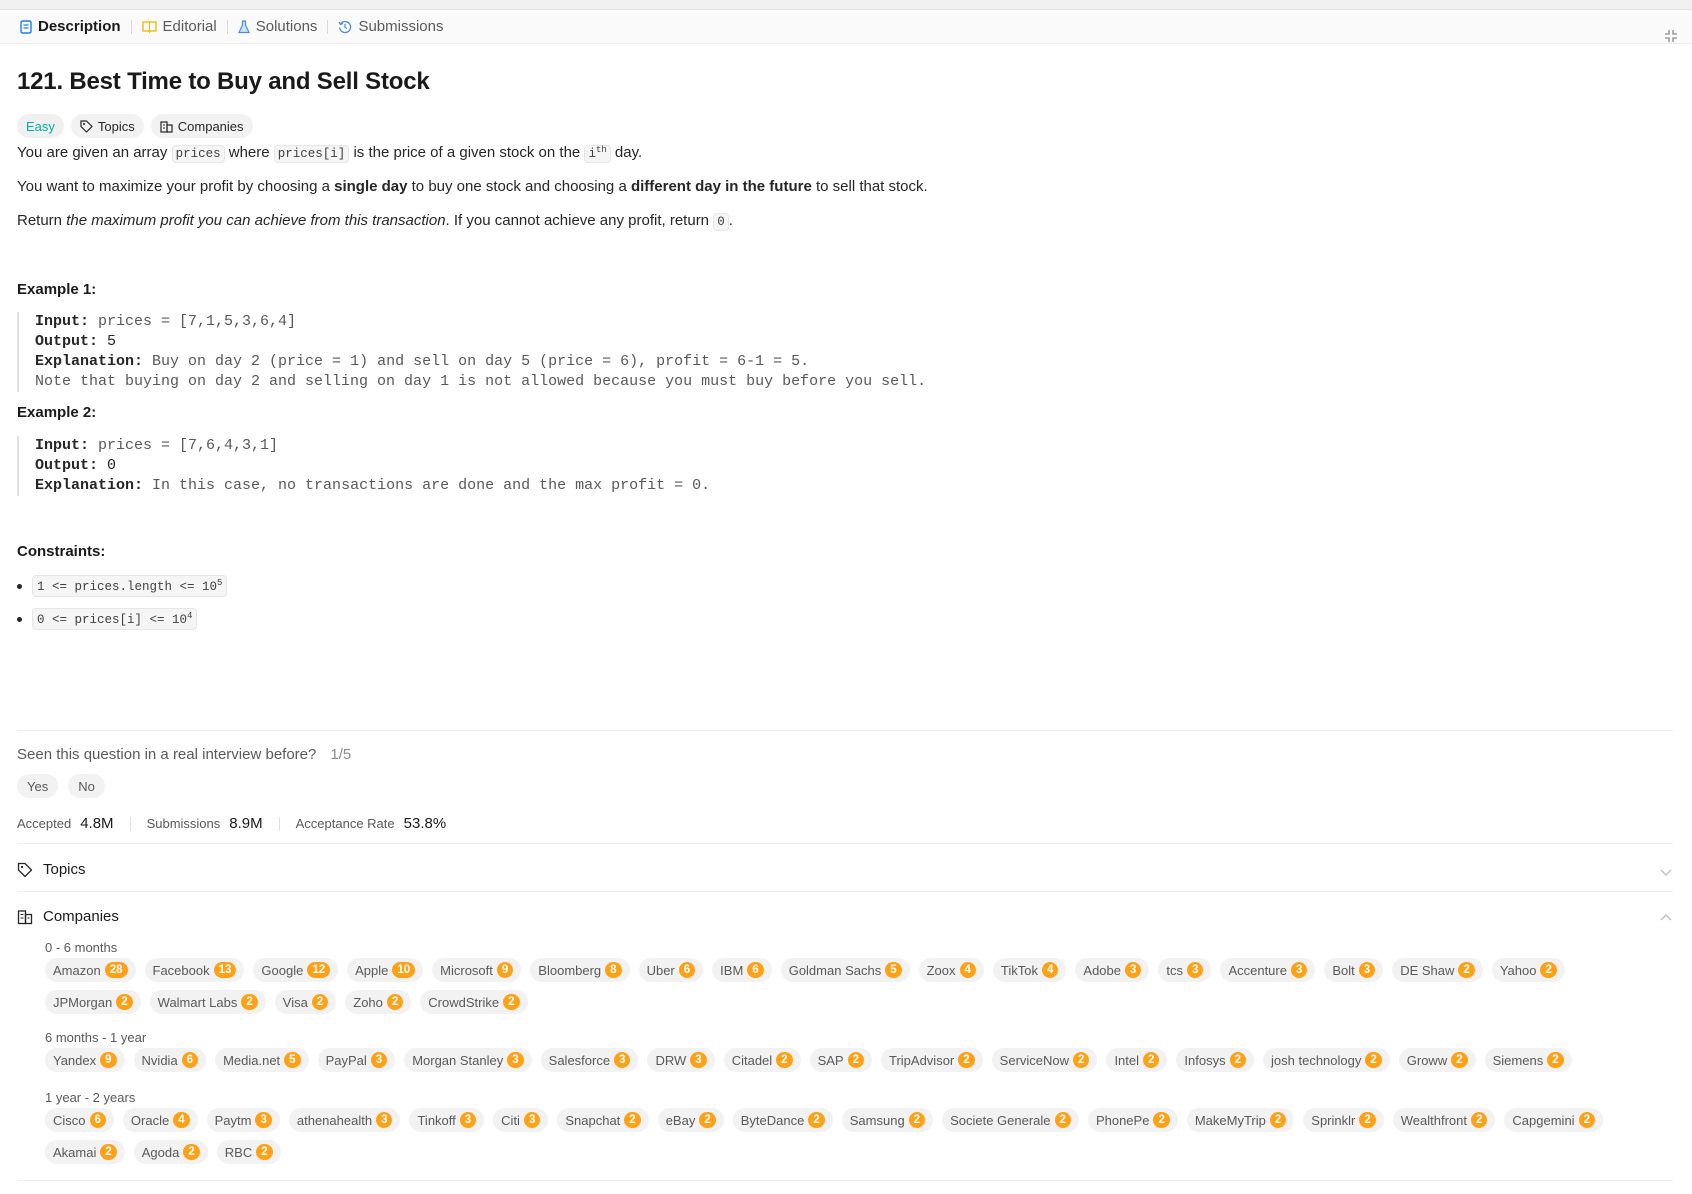 The height and width of the screenshot is (1194, 1692). Describe the element at coordinates (248, 1152) in the screenshot. I see `company-chip: RBC 2` at that location.